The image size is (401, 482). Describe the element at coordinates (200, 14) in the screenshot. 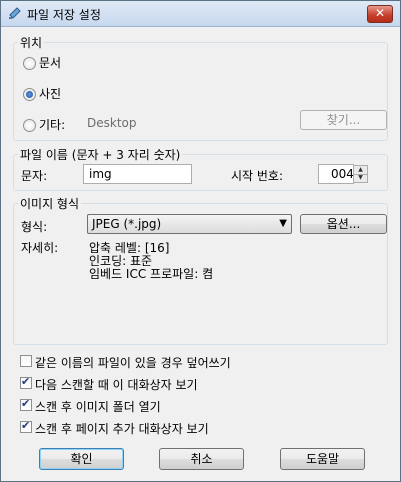

I see `title-bar: 파일 저장 설정 ✕` at that location.